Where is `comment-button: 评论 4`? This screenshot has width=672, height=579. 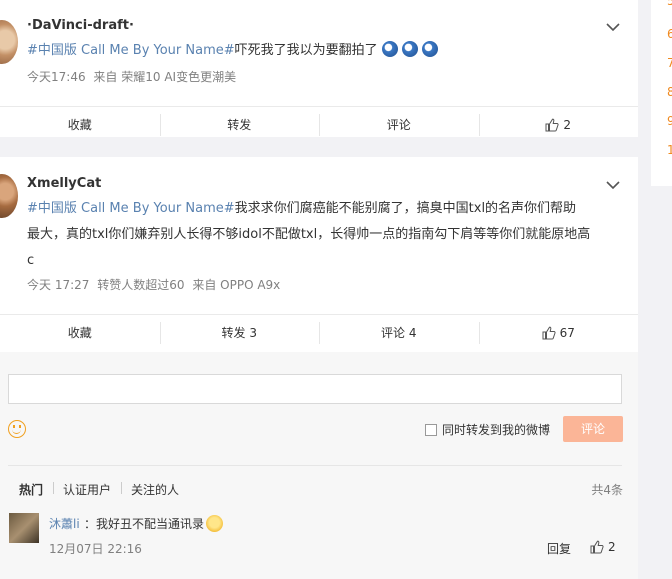 comment-button: 评论 4 is located at coordinates (399, 332).